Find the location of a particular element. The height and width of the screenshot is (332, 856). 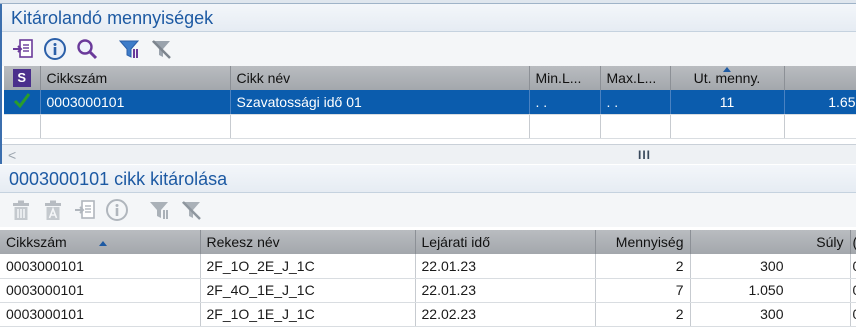

trash-icon is located at coordinates (21, 210).